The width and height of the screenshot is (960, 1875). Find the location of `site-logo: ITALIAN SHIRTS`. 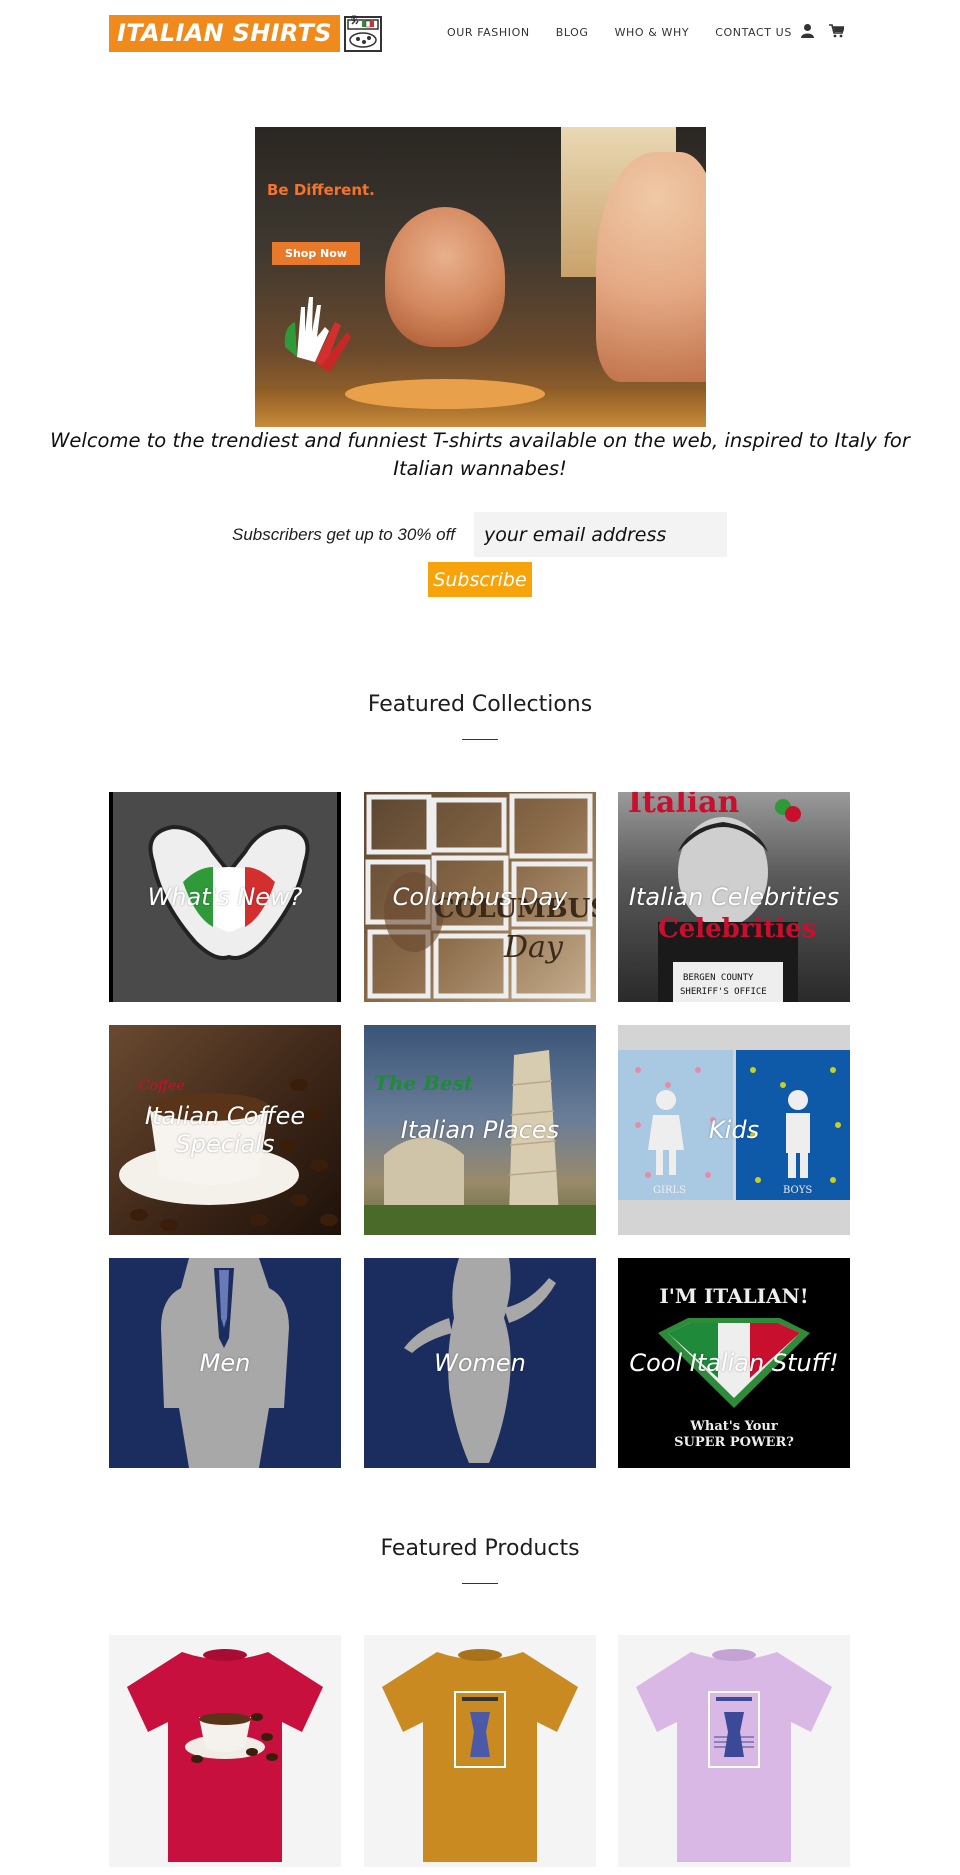

site-logo: ITALIAN SHIRTS is located at coordinates (245, 33).